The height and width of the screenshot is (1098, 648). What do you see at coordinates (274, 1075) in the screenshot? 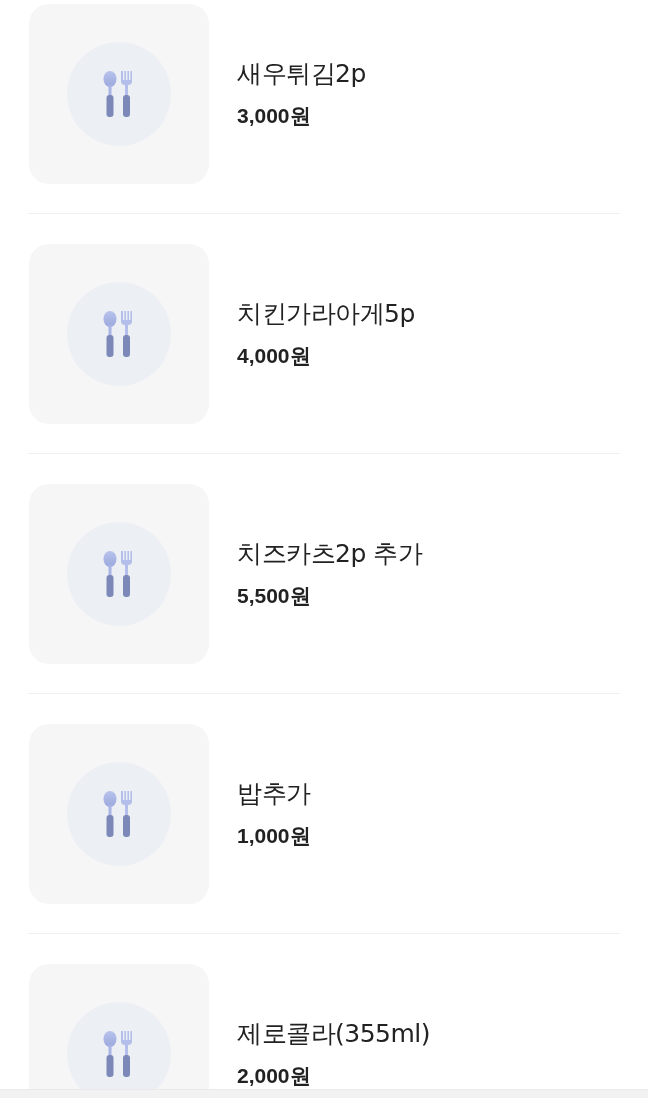
I see `item-price: 2,000원` at bounding box center [274, 1075].